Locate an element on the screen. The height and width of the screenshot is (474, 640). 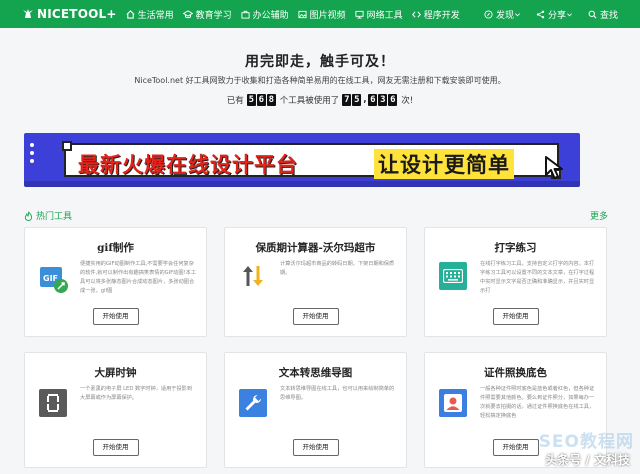
site-logo: NICETOOL+ is located at coordinates (69, 14).